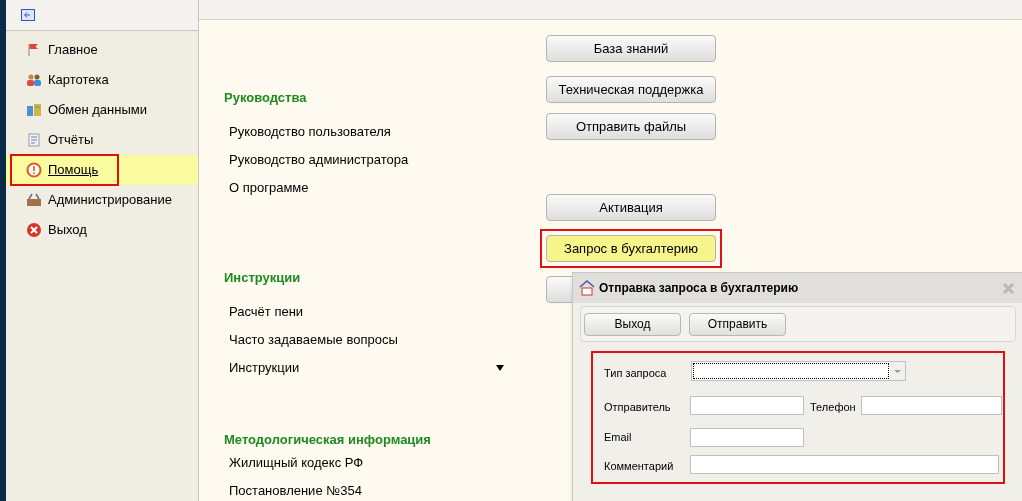 The width and height of the screenshot is (1022, 501). Describe the element at coordinates (310, 132) in the screenshot. I see `help-link: Руководство пользователя` at that location.